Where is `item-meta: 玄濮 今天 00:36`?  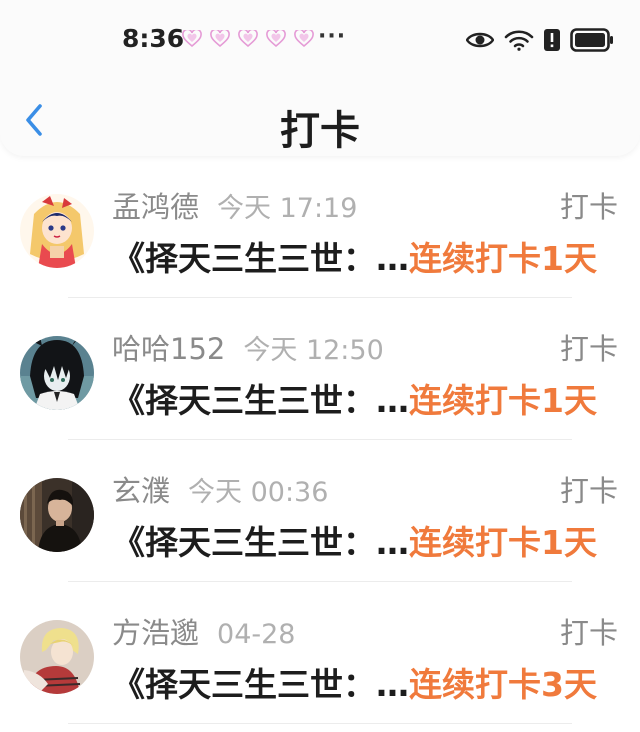
item-meta: 玄濮 今天 00:36 is located at coordinates (220, 489).